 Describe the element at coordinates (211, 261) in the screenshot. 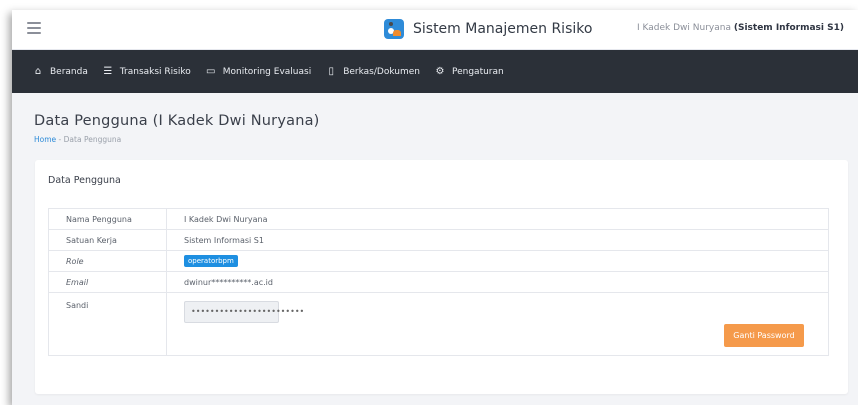

I see `role-badge: operatorbpm` at that location.